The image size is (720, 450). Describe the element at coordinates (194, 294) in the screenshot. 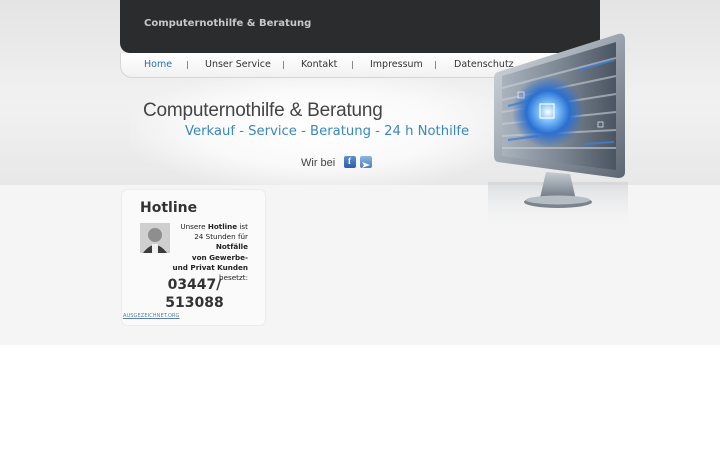

I see `hotline-phone: 03447/ 513088` at that location.